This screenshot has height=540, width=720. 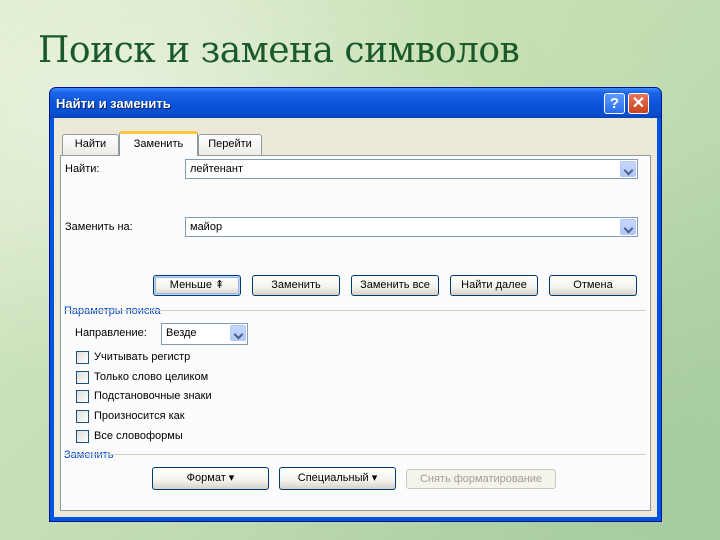 What do you see at coordinates (337, 478) in the screenshot?
I see `special-button: Специальный ▾` at bounding box center [337, 478].